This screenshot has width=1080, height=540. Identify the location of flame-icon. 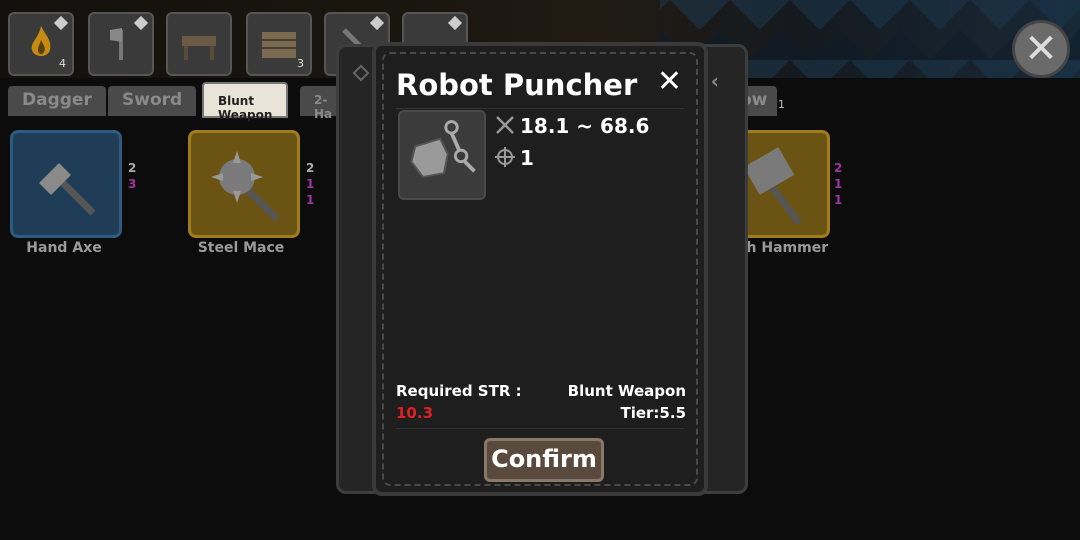
(41, 41).